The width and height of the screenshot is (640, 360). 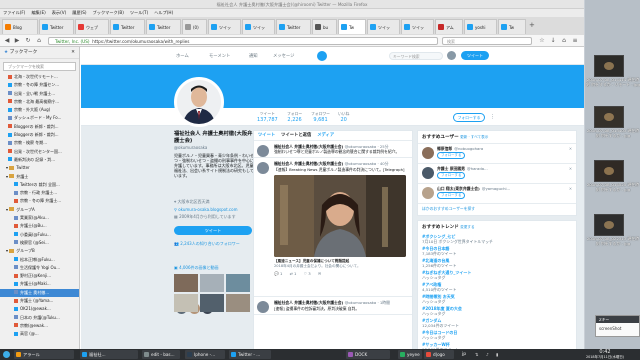 I want to click on find-more-link: ほかのおすすめユーザーを探す, so click(x=497, y=209).